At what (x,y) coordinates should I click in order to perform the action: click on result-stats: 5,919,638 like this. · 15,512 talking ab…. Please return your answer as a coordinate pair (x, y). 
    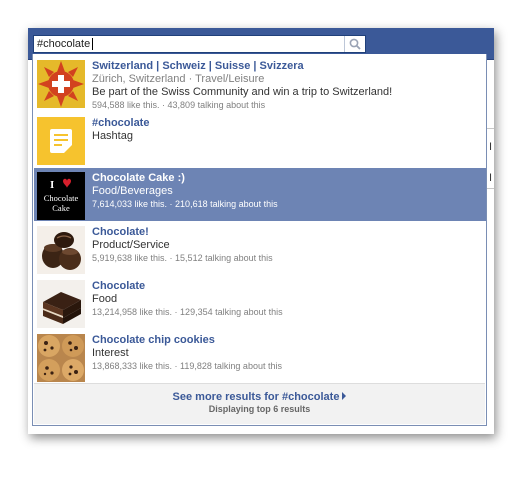
    Looking at the image, I should click on (182, 258).